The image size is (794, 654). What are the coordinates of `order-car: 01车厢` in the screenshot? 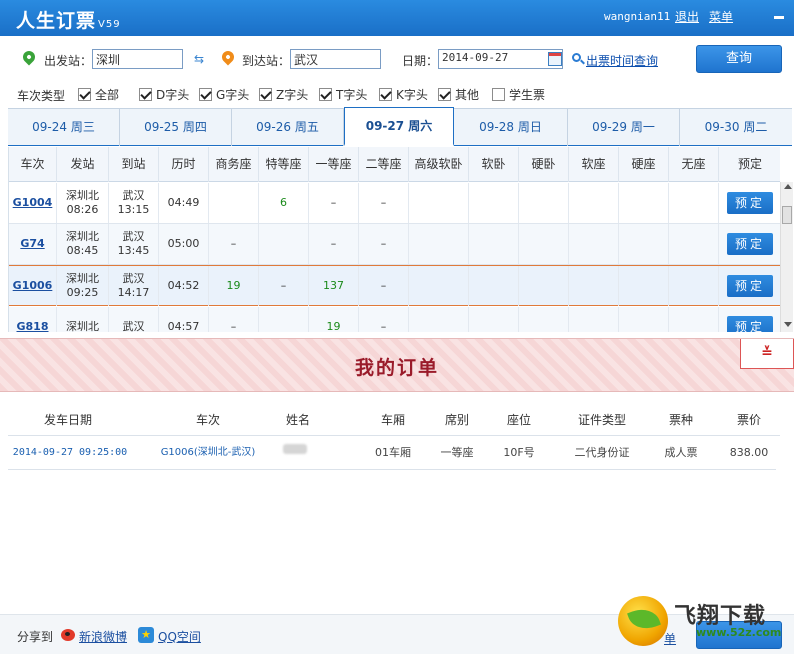 It's located at (393, 452).